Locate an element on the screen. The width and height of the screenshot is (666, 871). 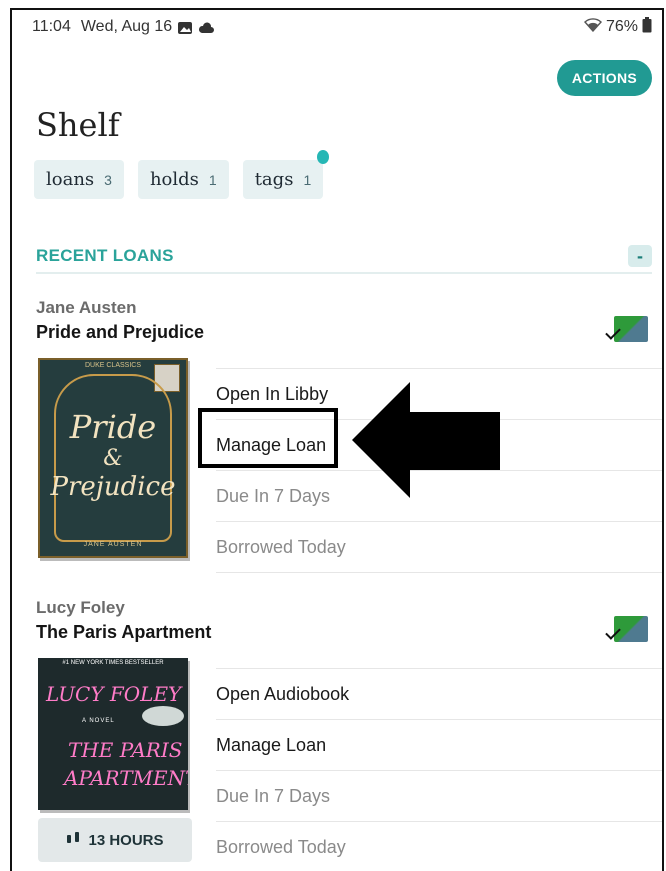
chip-holds: holds 1 is located at coordinates (183, 179).